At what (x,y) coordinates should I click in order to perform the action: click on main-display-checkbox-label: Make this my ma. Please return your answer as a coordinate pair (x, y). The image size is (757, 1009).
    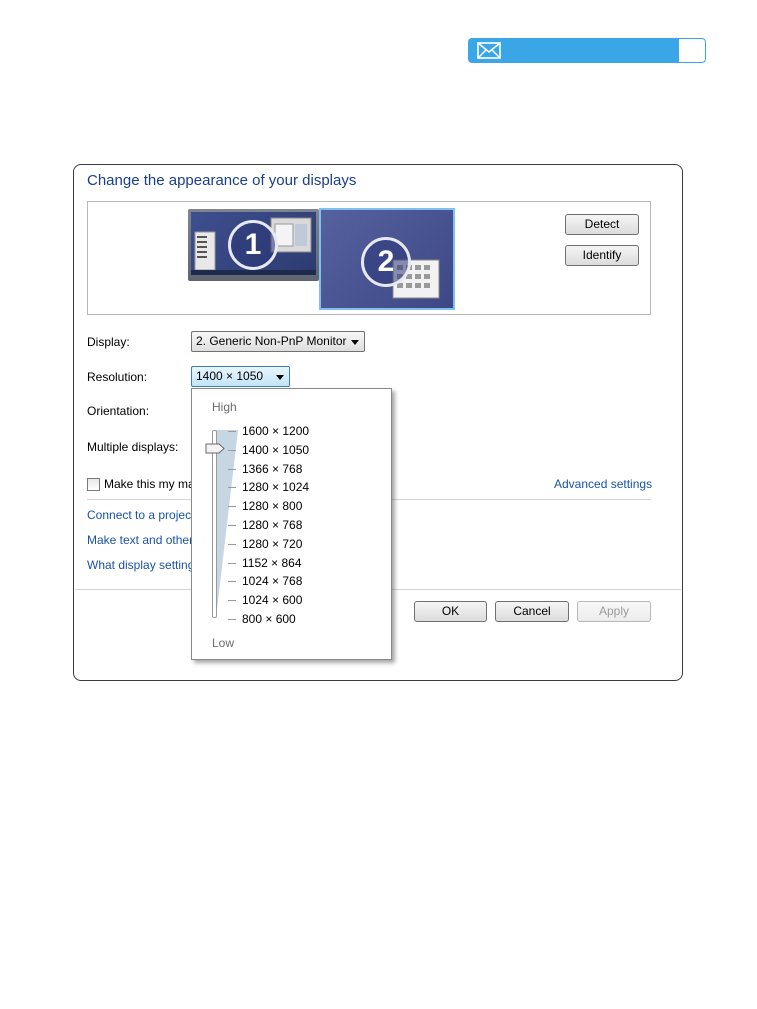
    Looking at the image, I should click on (149, 484).